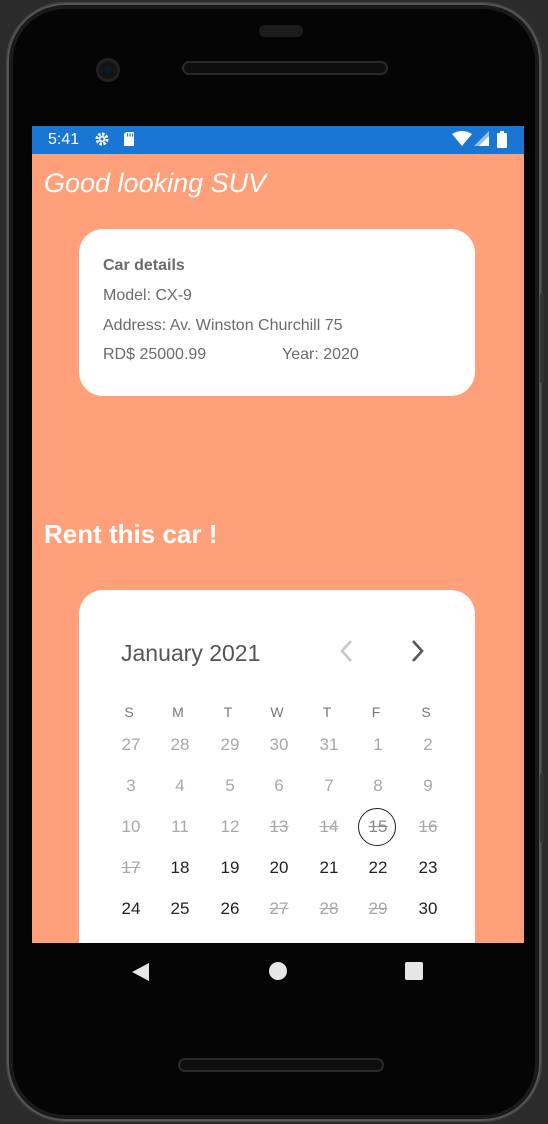 The image size is (548, 1124). I want to click on top-notch, so click(281, 31).